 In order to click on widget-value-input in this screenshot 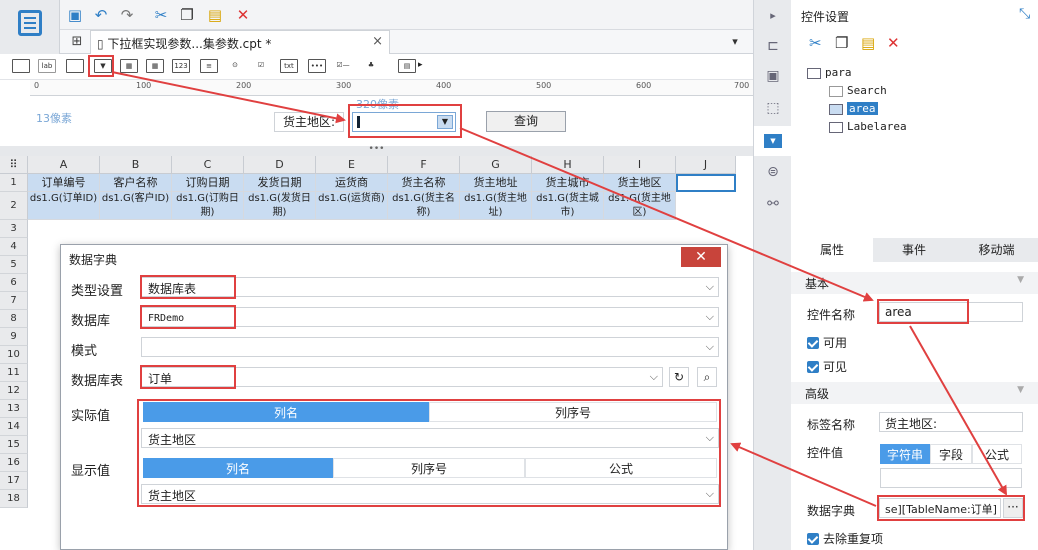, I will do `click(951, 478)`.